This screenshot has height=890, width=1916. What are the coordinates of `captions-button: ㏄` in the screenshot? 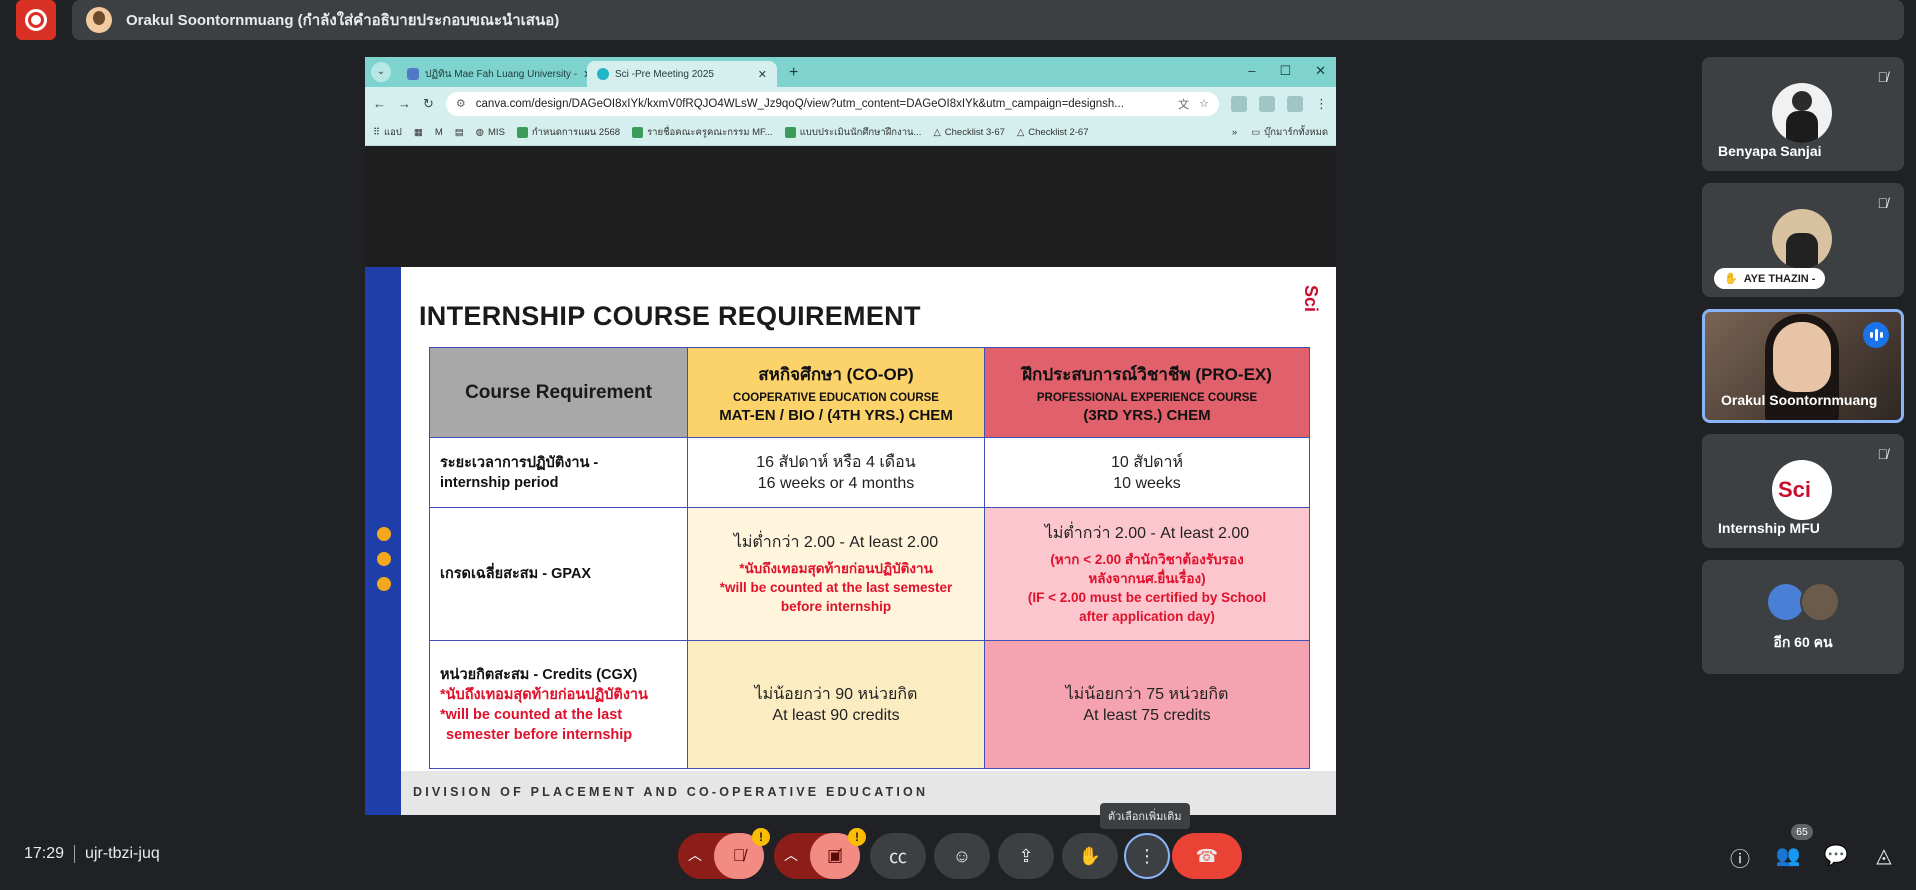 It's located at (898, 856).